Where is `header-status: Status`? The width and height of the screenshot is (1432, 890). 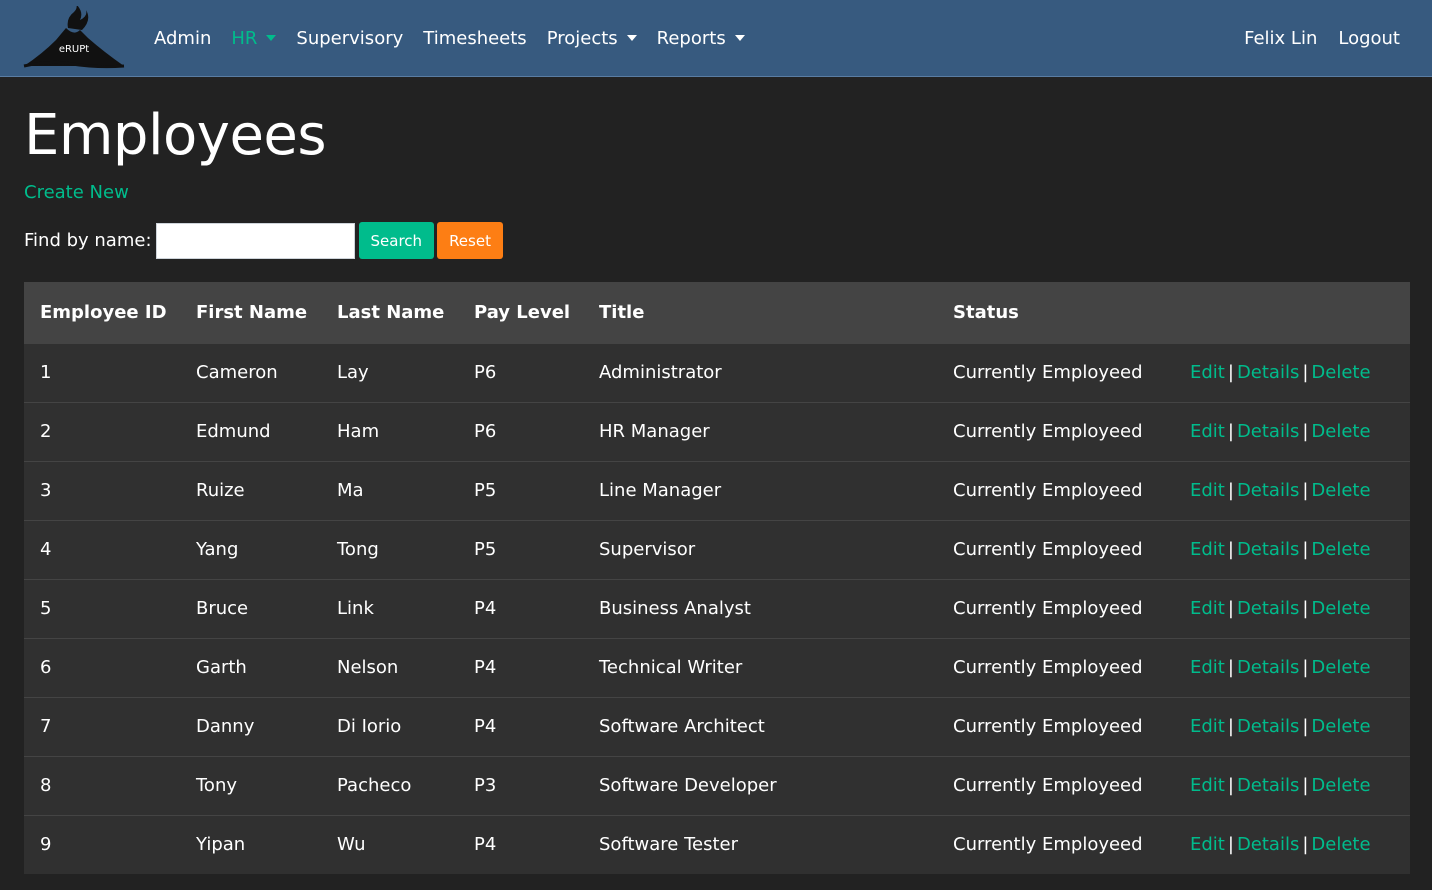
header-status: Status is located at coordinates (1055, 312).